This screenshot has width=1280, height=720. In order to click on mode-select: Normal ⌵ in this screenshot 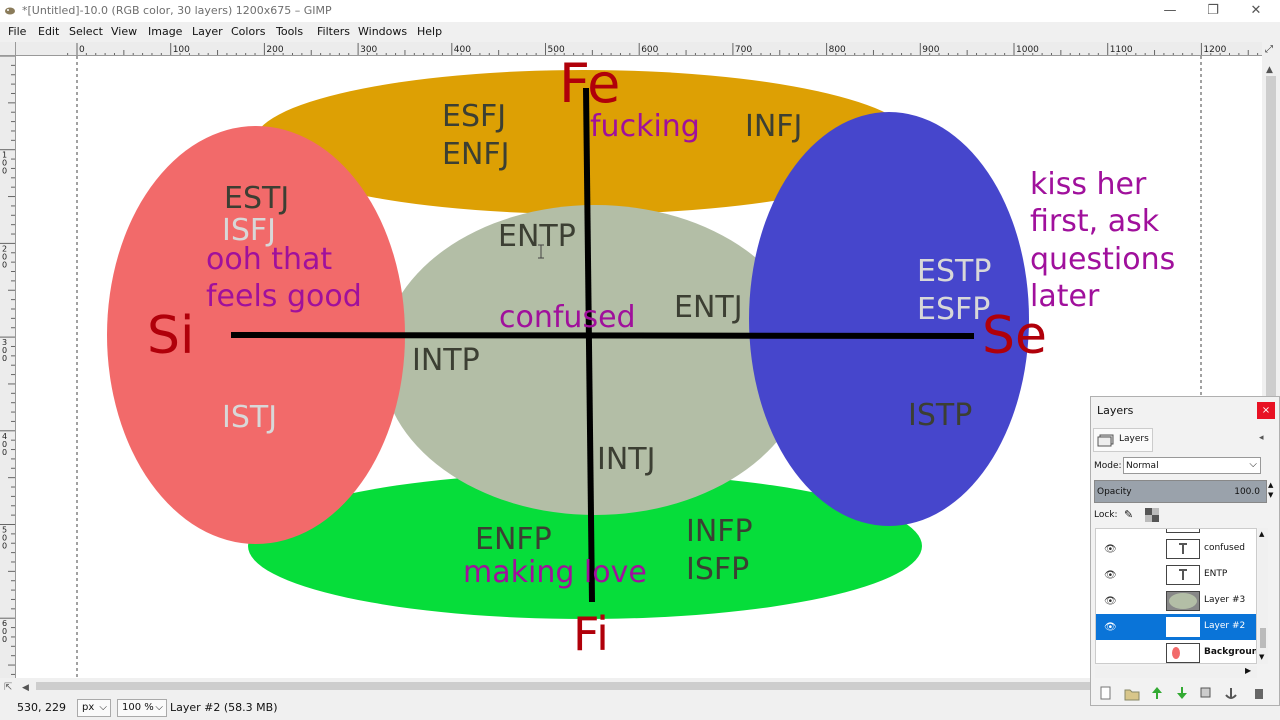, I will do `click(1192, 465)`.